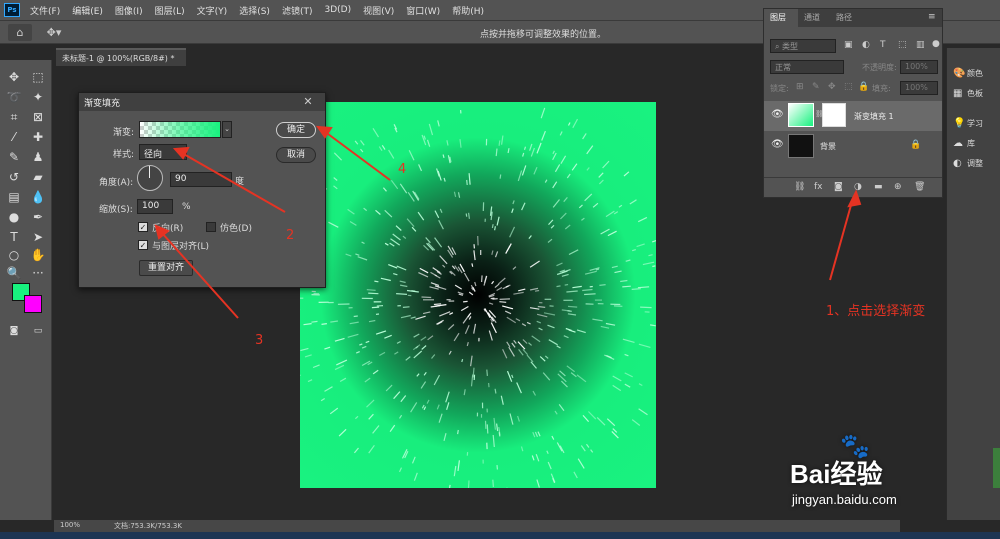 The width and height of the screenshot is (1000, 539). I want to click on arrow-1-head, so click(854, 198).